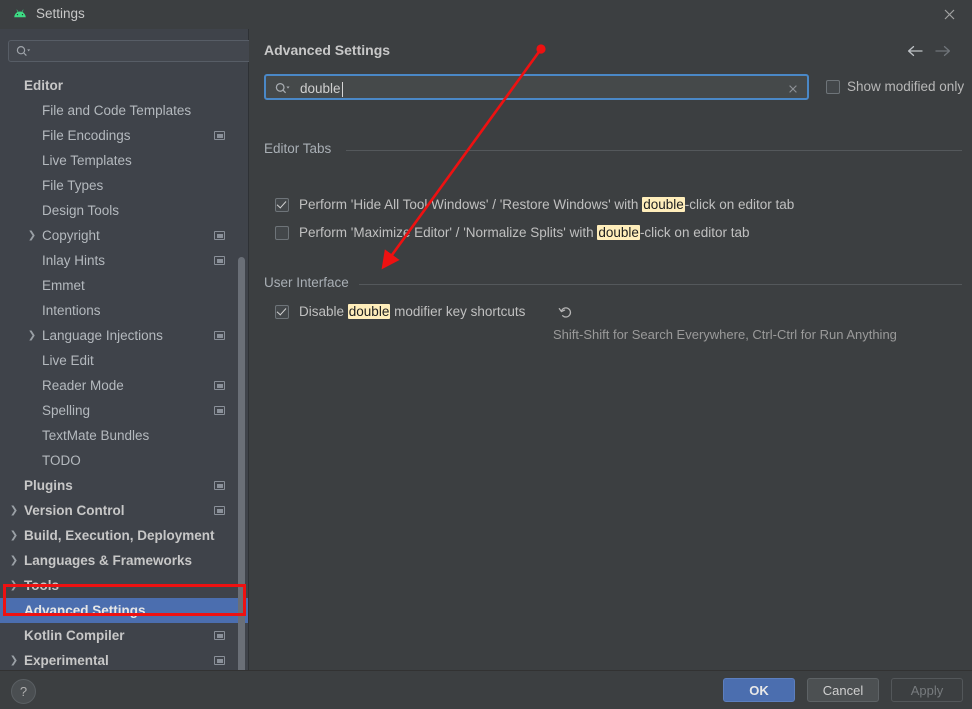 This screenshot has width=972, height=709. Describe the element at coordinates (124, 85) in the screenshot. I see `sidebar-item-editor: Editor` at that location.